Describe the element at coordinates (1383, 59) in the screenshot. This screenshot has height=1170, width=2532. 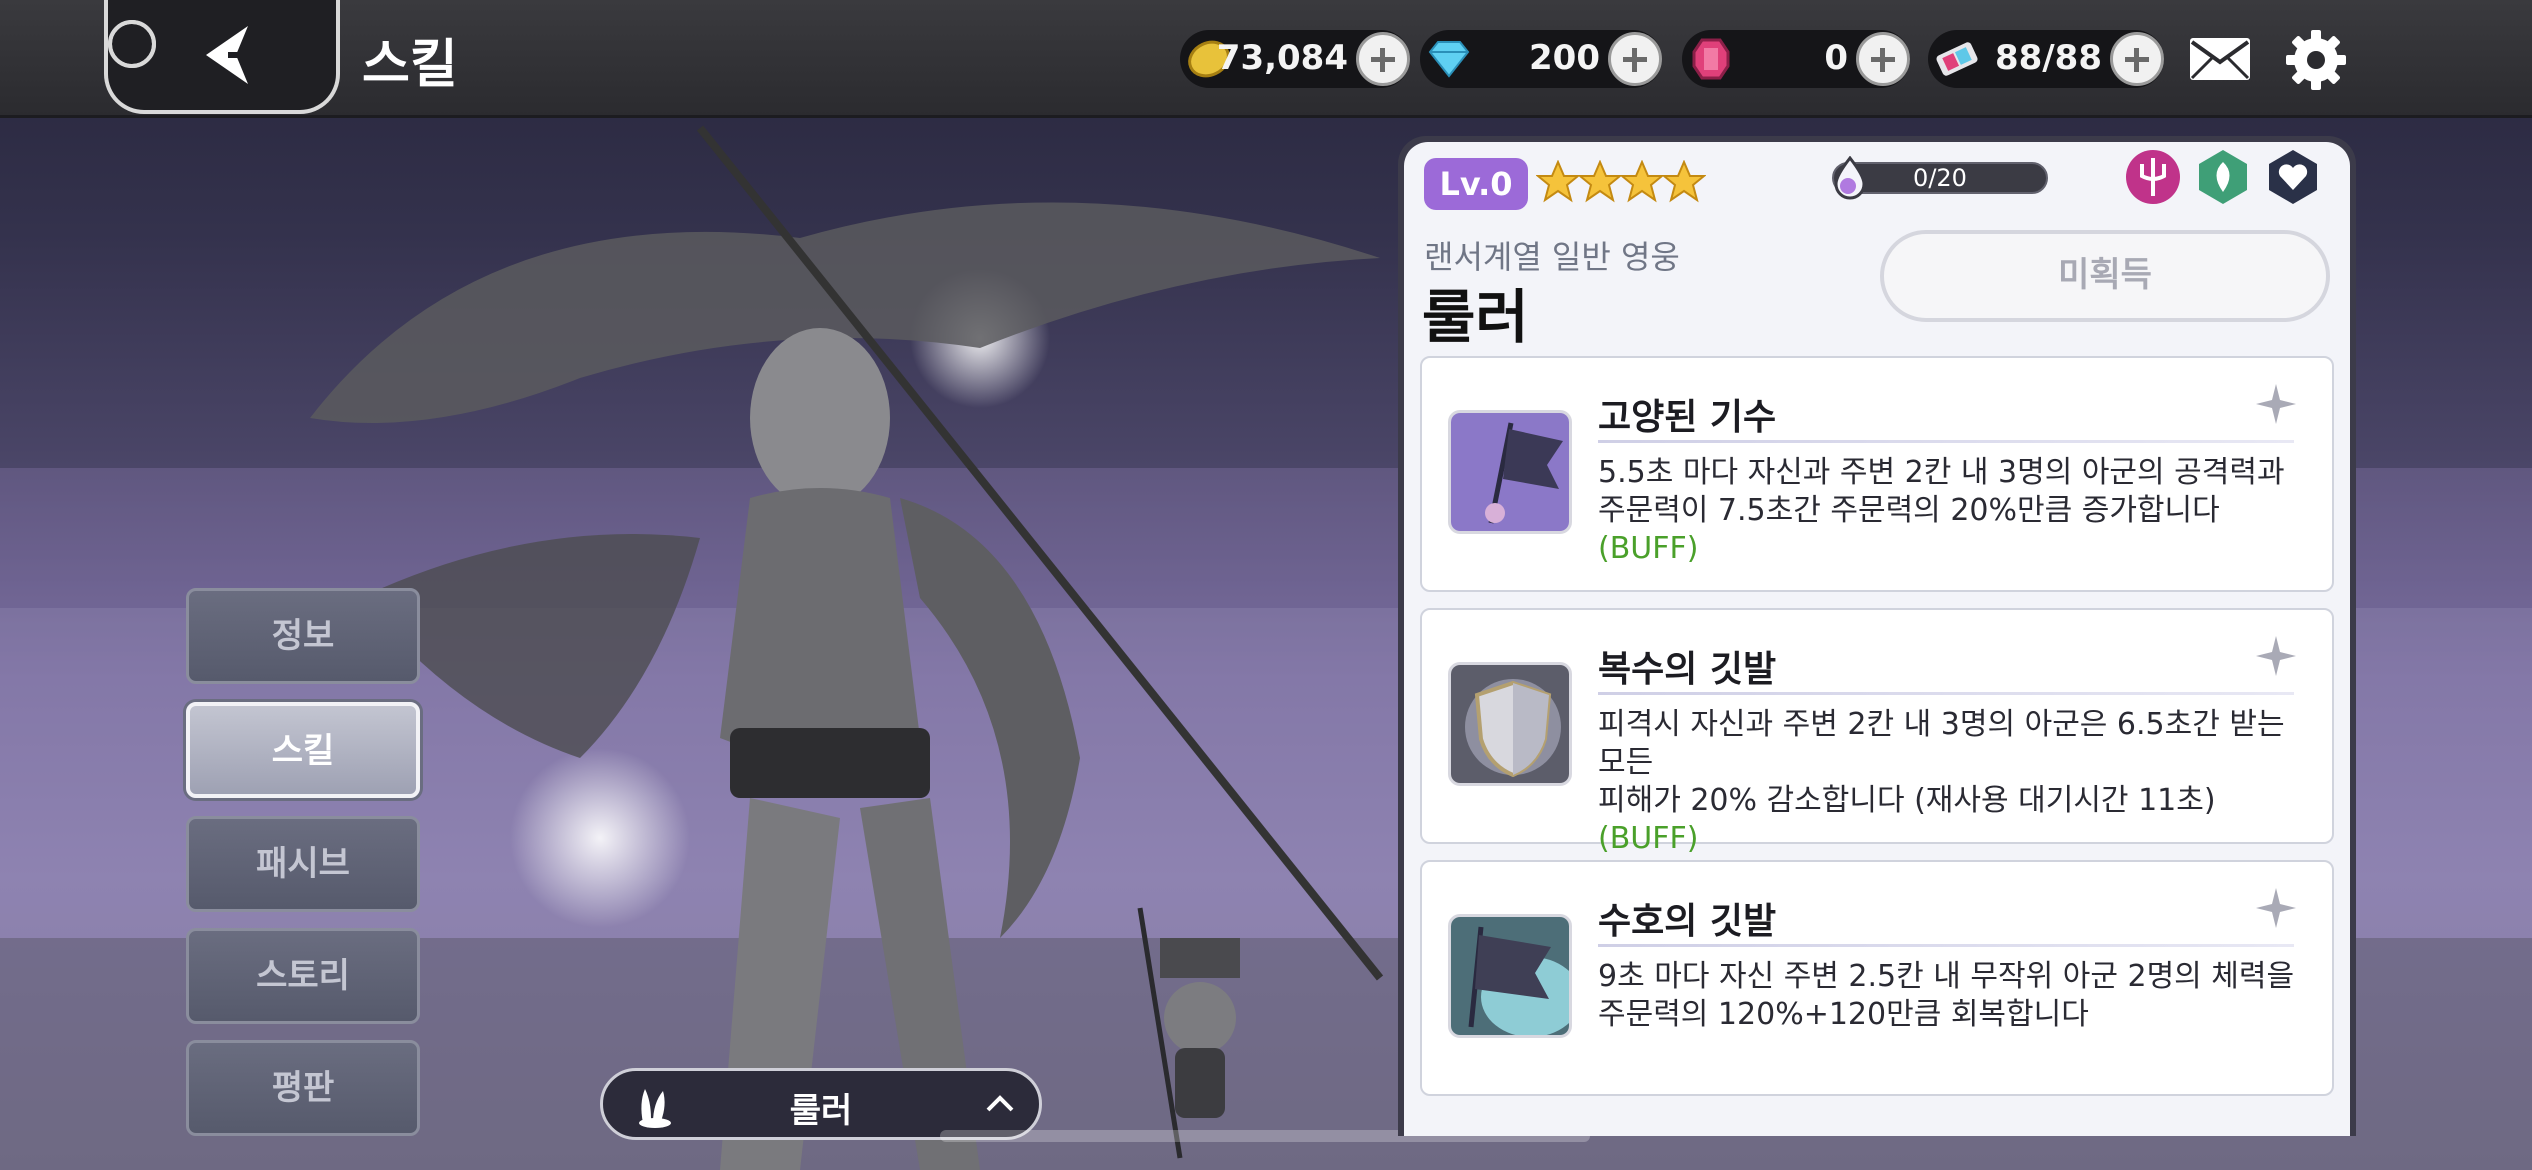
I see `add-gold-button` at that location.